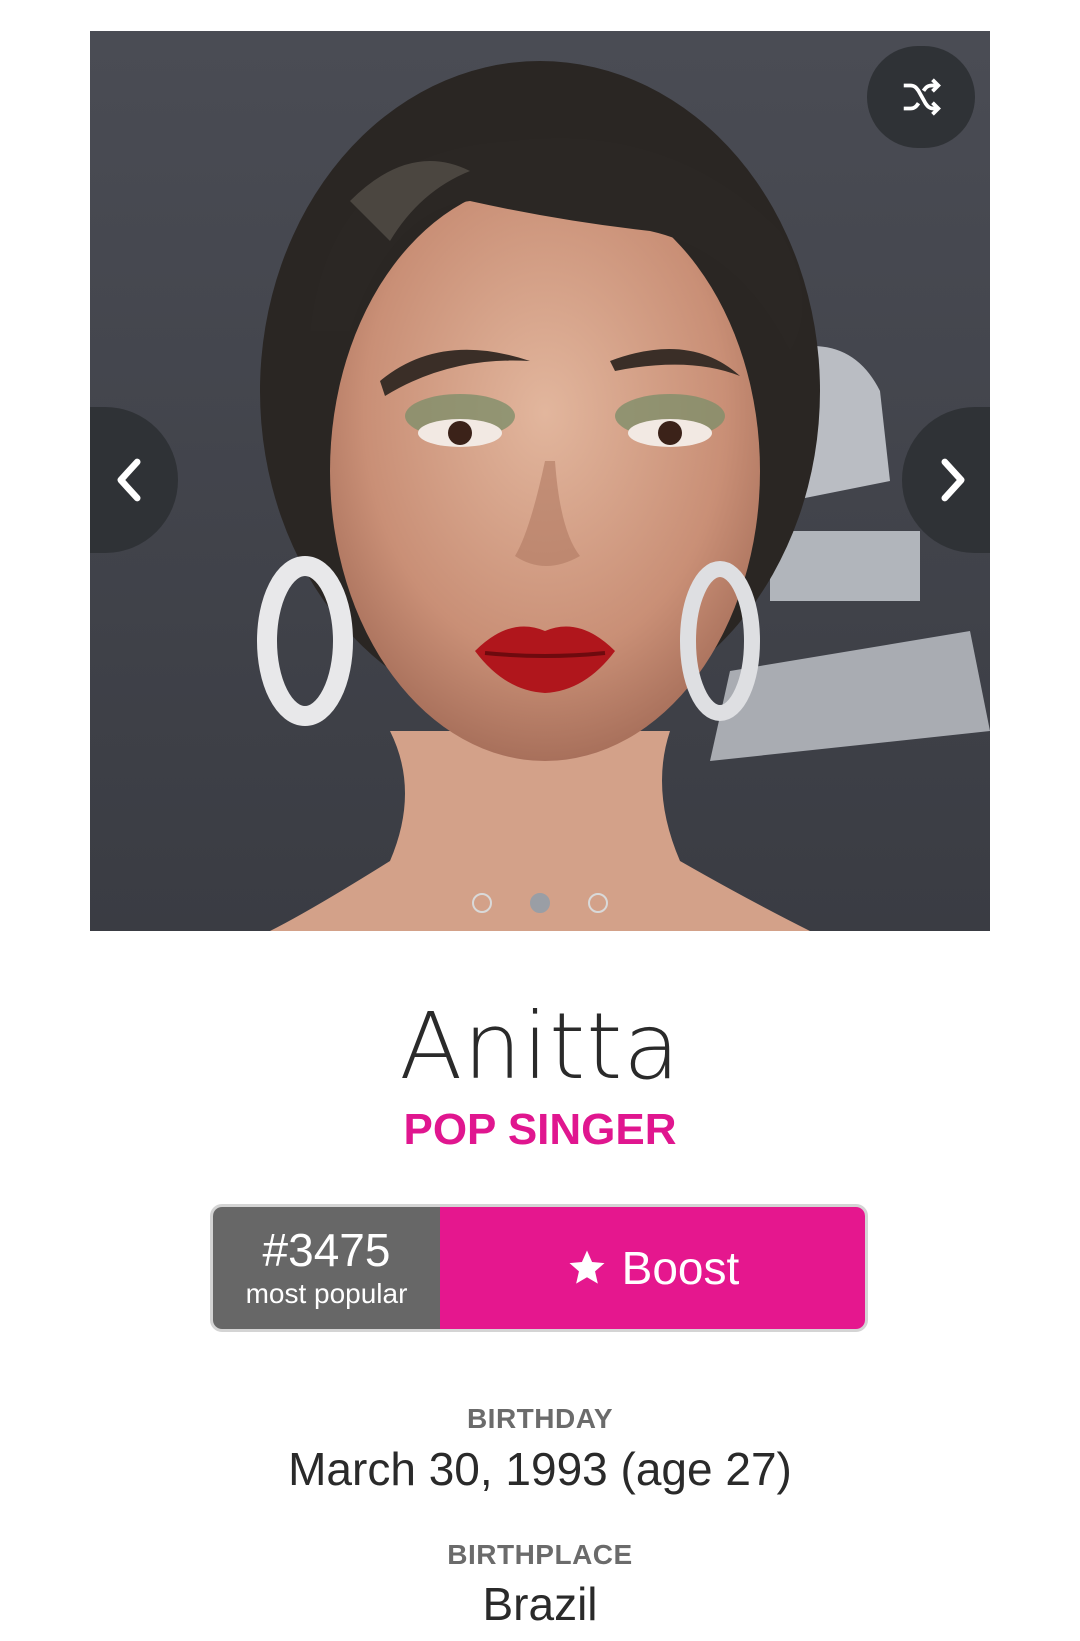 The image size is (1080, 1641). I want to click on birthday-label: BIRTHDAY, so click(540, 1418).